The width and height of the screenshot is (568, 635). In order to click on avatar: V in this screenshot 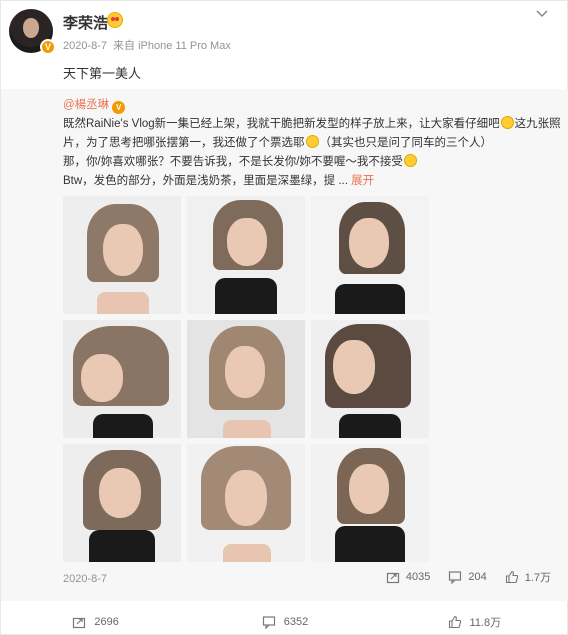, I will do `click(32, 32)`.